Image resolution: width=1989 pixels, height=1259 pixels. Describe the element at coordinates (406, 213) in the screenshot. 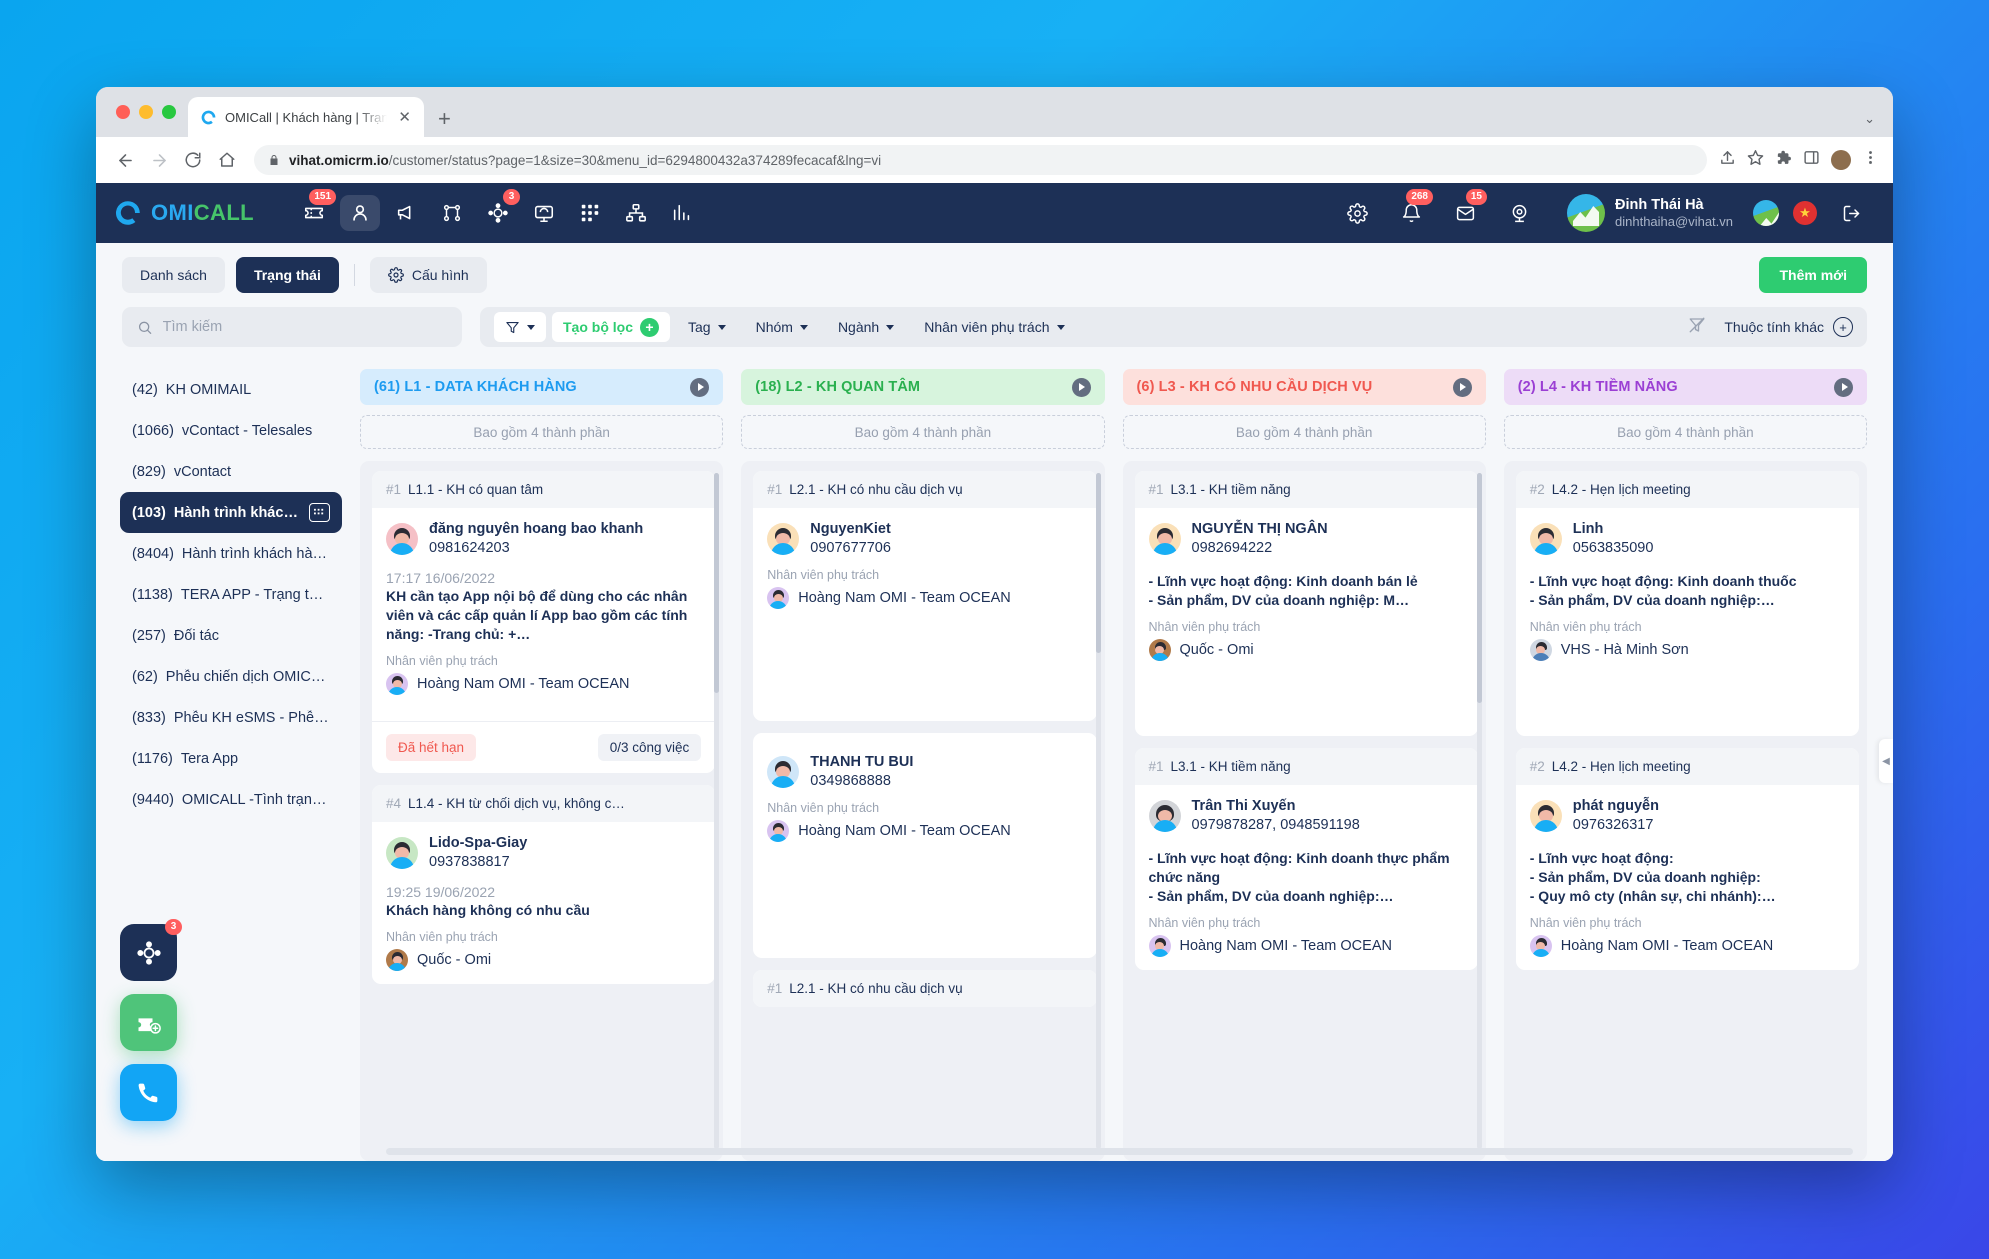

I see `campaign-icon` at that location.